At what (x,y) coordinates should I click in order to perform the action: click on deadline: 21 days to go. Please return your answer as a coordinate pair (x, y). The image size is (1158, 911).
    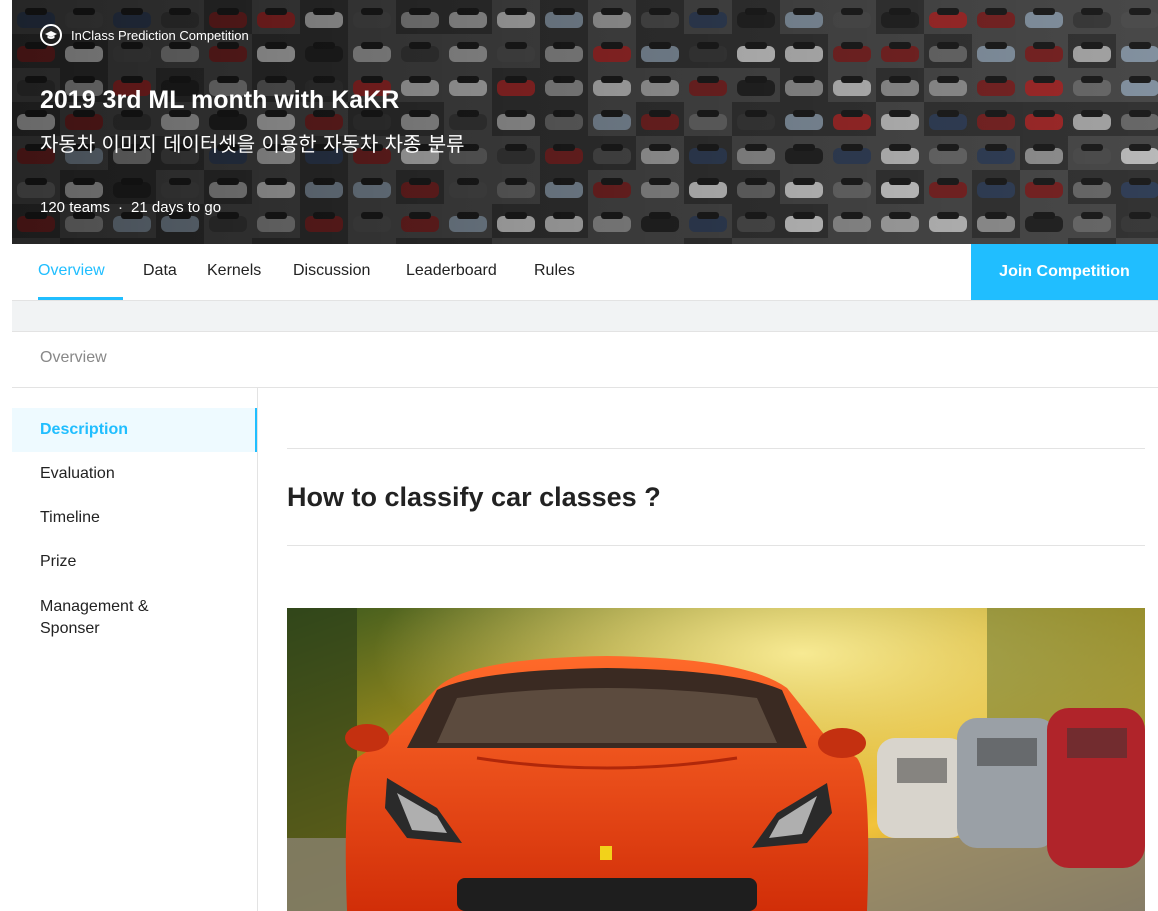
    Looking at the image, I should click on (176, 207).